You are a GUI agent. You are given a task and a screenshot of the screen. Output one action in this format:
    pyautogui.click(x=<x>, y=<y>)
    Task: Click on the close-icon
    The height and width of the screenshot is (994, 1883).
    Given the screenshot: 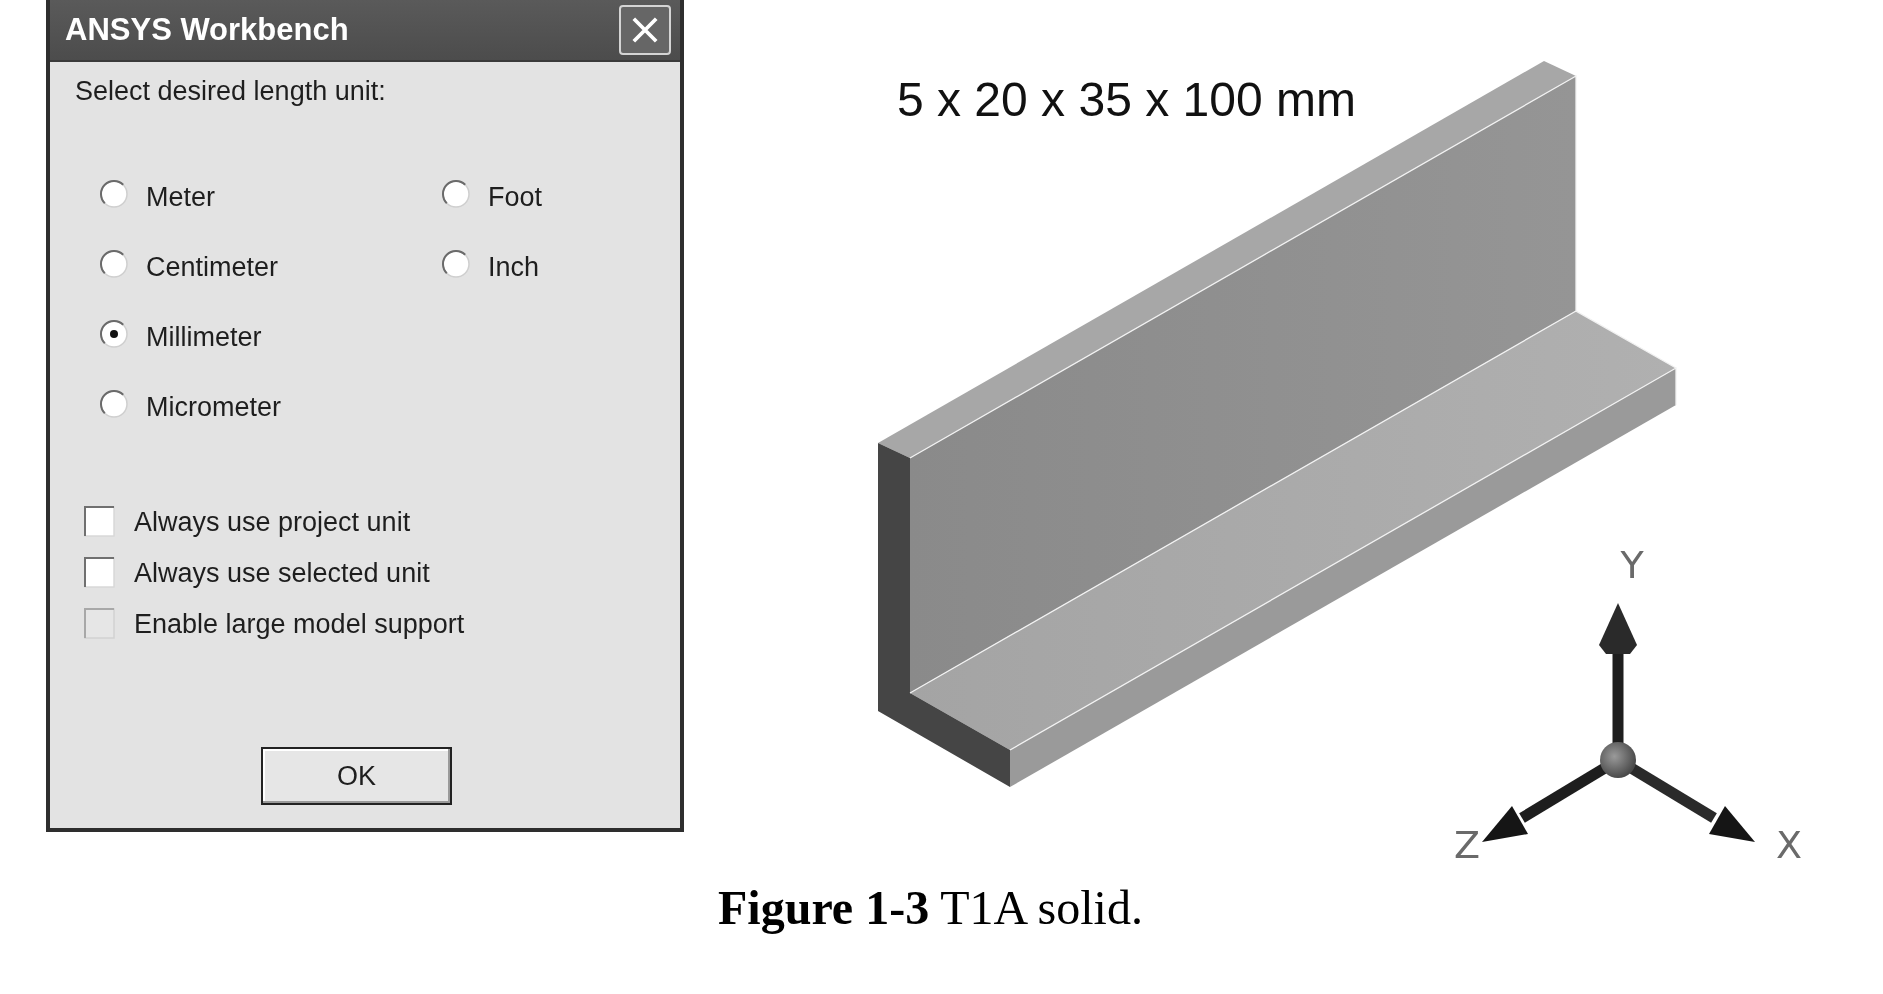 What is the action you would take?
    pyautogui.click(x=645, y=30)
    